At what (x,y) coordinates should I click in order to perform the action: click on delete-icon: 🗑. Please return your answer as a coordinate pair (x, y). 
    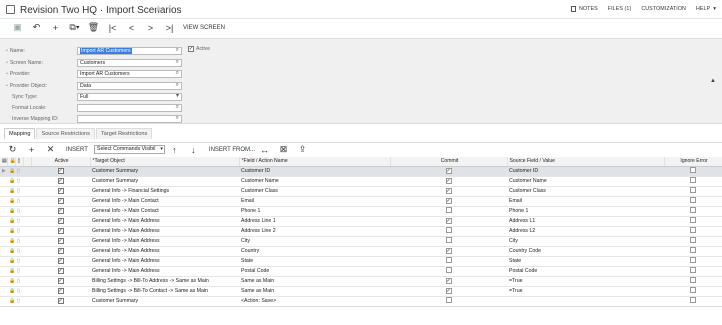
    Looking at the image, I should click on (93, 27).